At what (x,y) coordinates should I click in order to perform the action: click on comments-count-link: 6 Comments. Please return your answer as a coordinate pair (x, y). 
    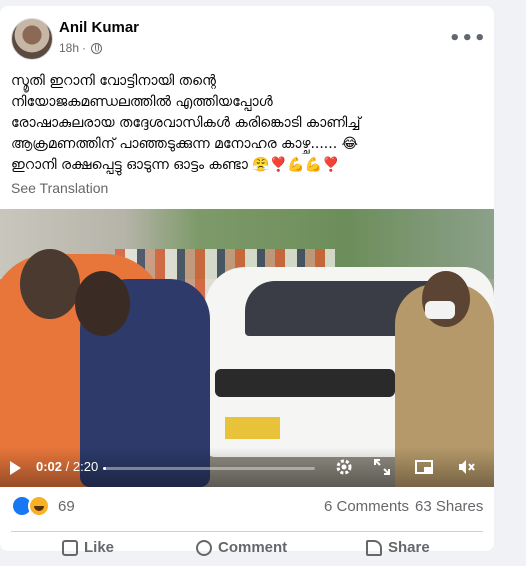
    Looking at the image, I should click on (366, 506).